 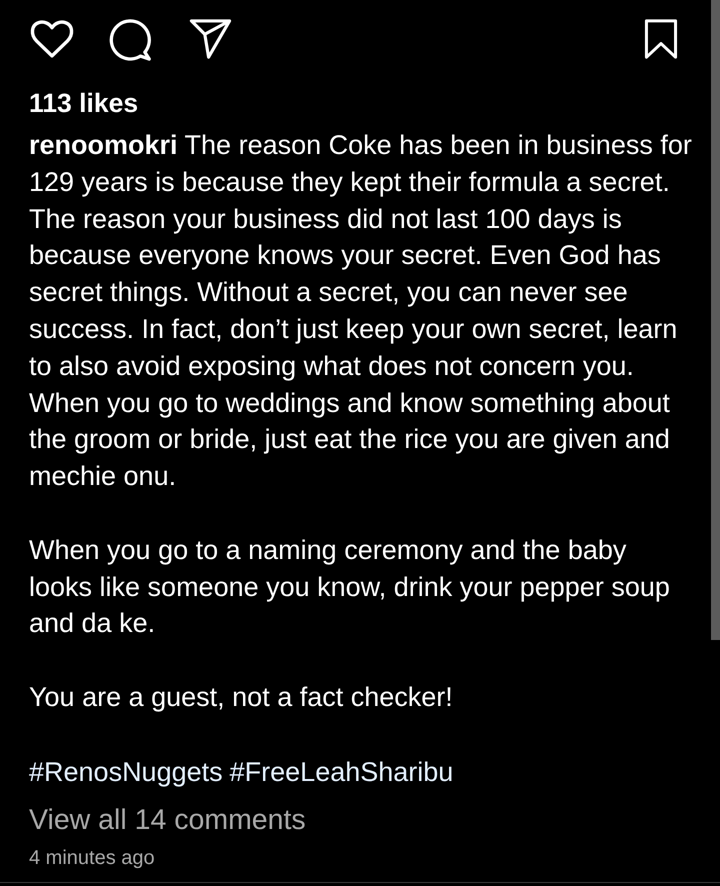 What do you see at coordinates (342, 772) in the screenshot?
I see `hashtag-link: #FreeLeahSharibu` at bounding box center [342, 772].